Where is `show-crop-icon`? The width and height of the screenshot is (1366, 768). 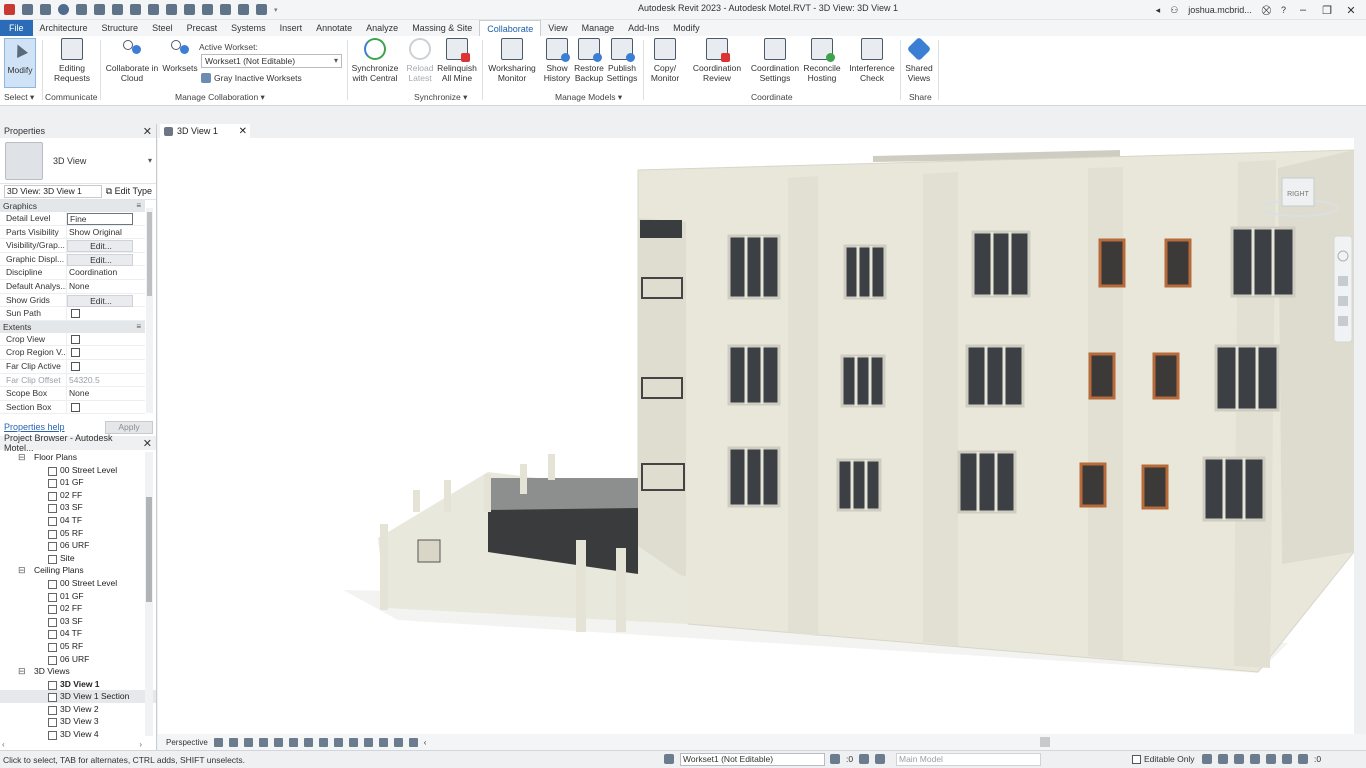 show-crop-icon is located at coordinates (308, 742).